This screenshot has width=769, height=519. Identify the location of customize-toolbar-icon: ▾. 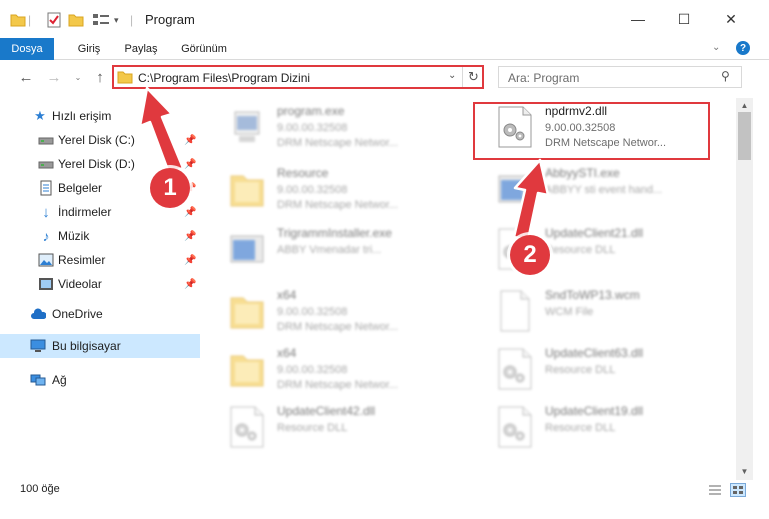
(116, 20).